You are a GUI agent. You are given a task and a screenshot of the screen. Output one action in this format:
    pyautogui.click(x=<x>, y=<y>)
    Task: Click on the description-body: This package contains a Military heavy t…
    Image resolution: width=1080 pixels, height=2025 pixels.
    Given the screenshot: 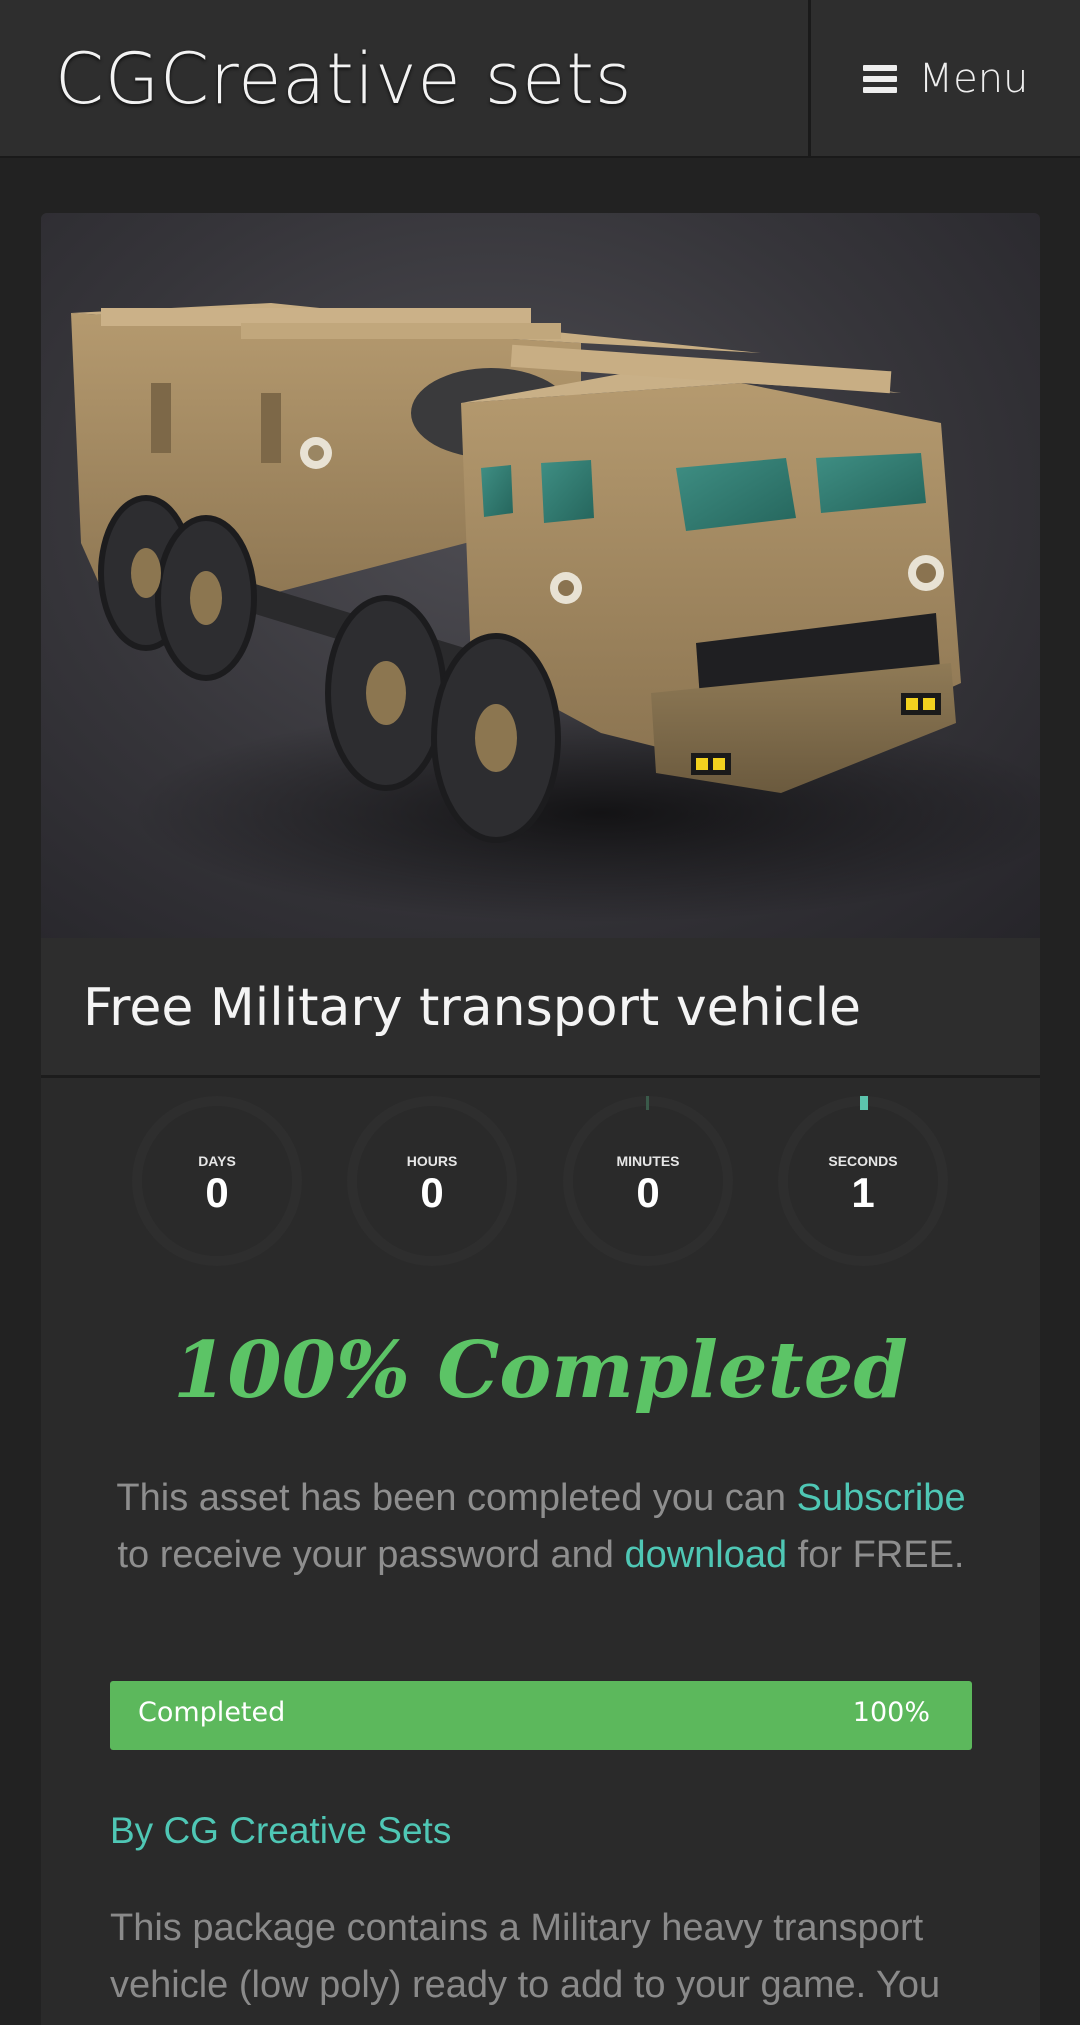 What is the action you would take?
    pyautogui.click(x=525, y=1956)
    